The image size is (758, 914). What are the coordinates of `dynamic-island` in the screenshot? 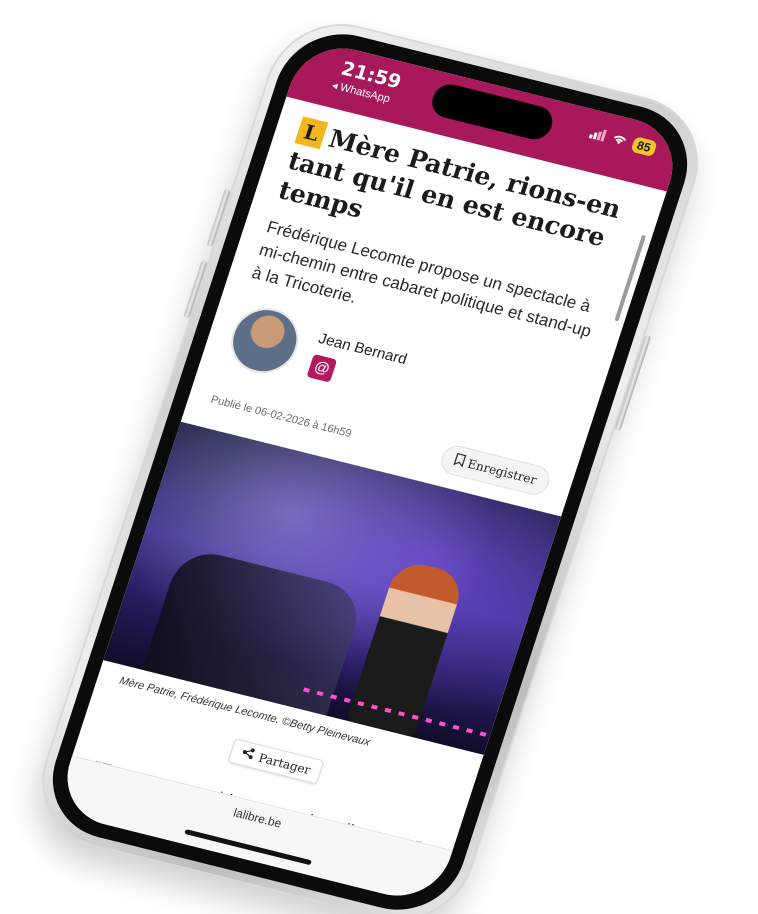 It's located at (492, 111).